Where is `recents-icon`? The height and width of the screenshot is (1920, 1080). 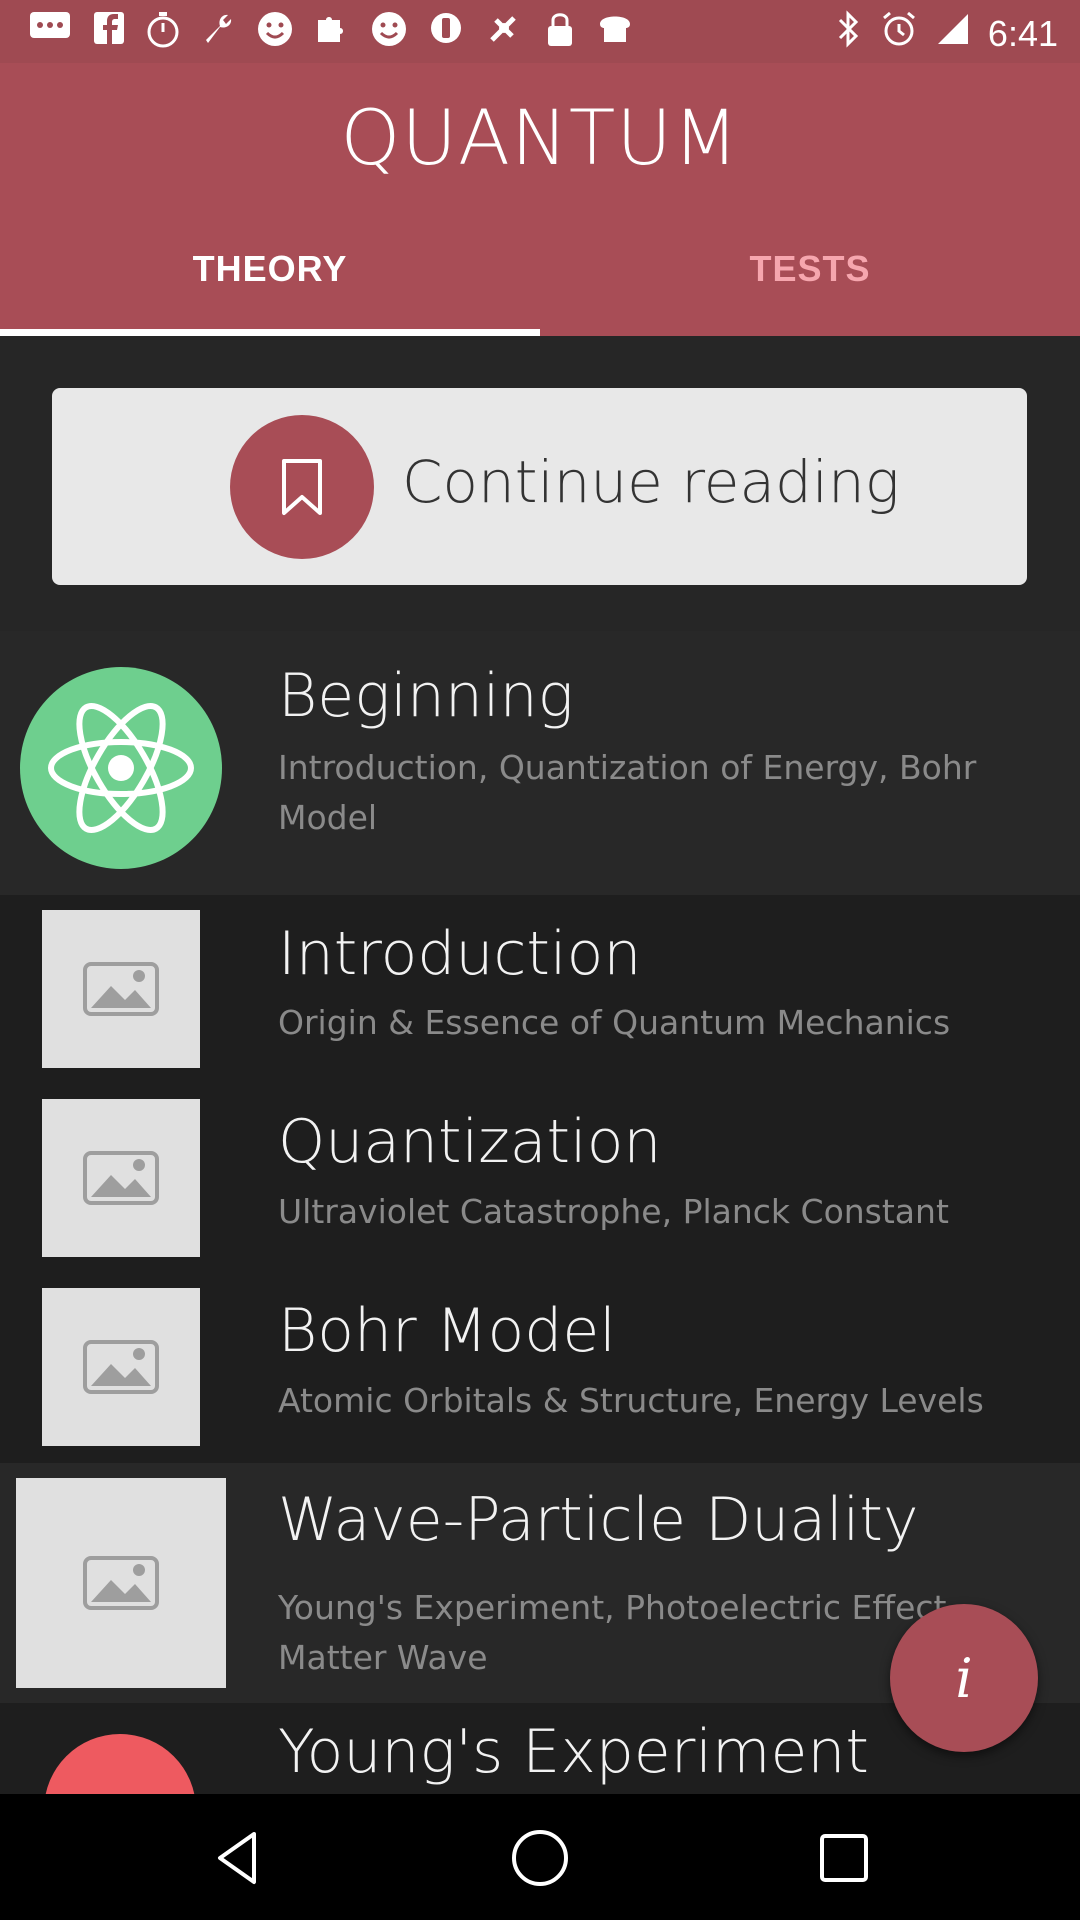
recents-icon is located at coordinates (844, 1858).